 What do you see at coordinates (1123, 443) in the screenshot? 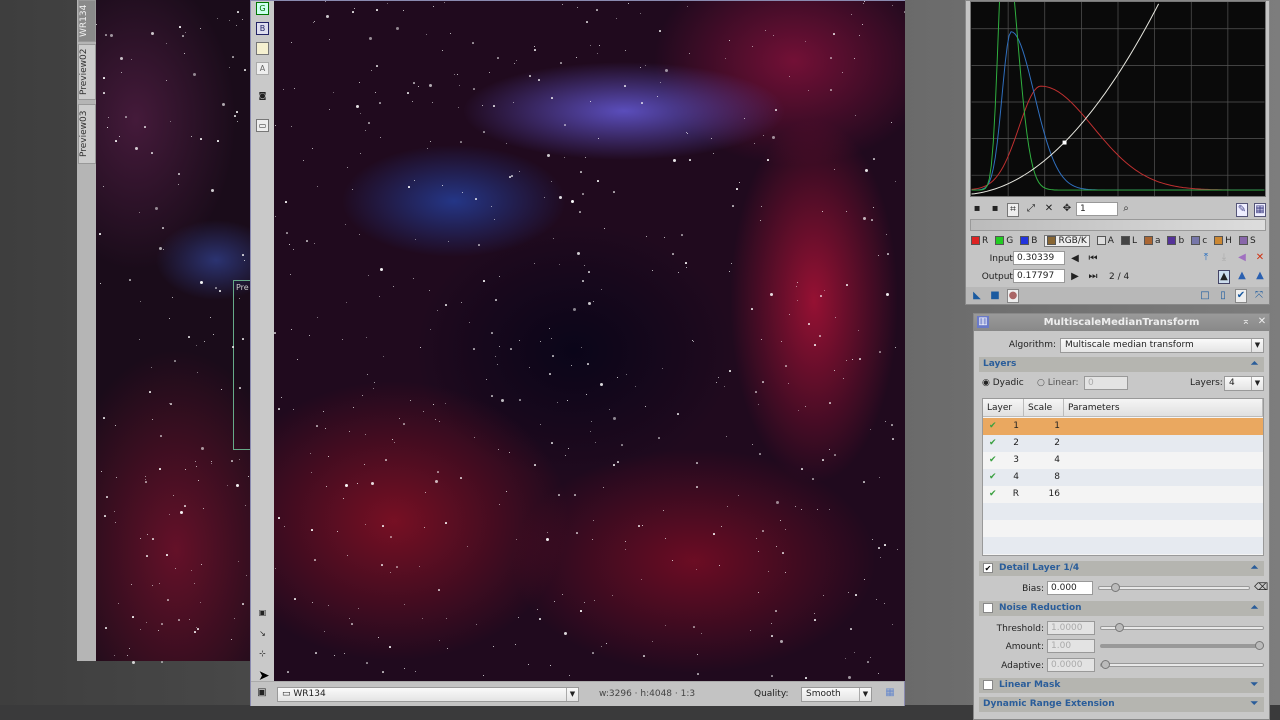
I see `table-row: ✔ 2 2` at bounding box center [1123, 443].